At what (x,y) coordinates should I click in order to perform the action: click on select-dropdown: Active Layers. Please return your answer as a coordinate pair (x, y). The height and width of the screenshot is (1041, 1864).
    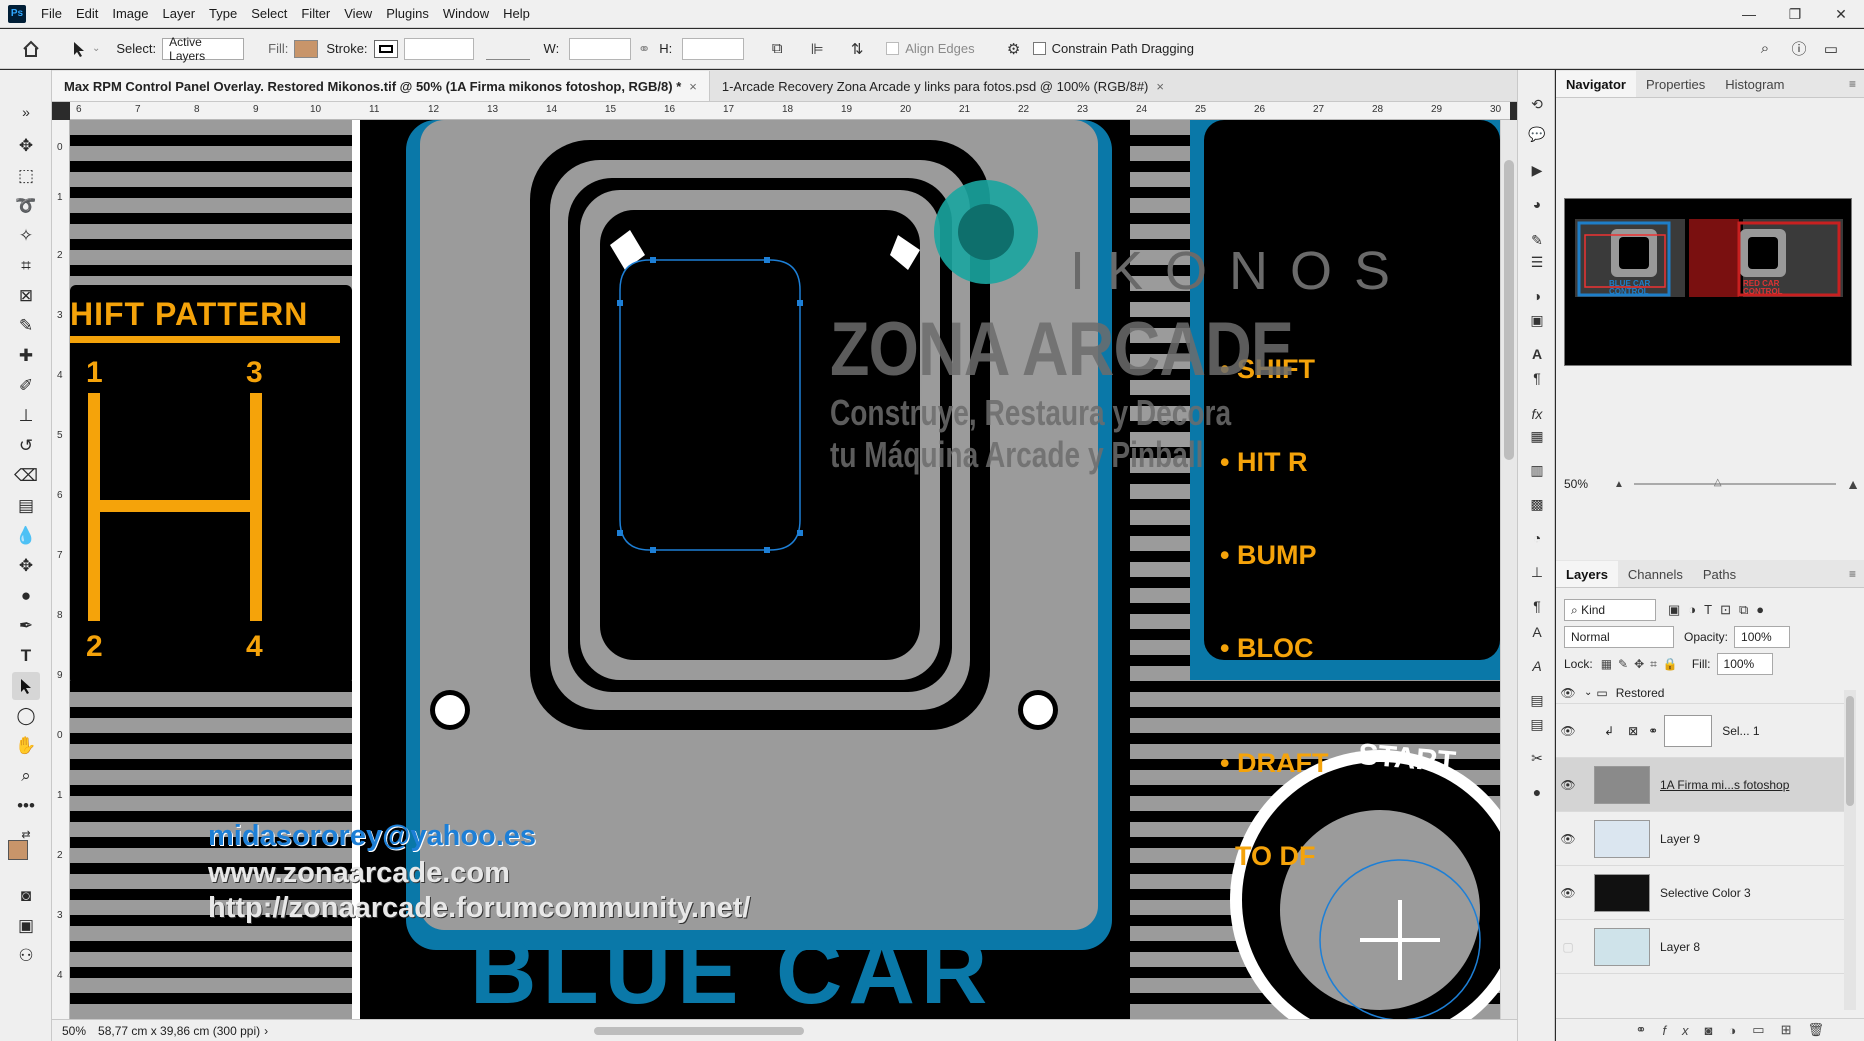
    Looking at the image, I should click on (203, 49).